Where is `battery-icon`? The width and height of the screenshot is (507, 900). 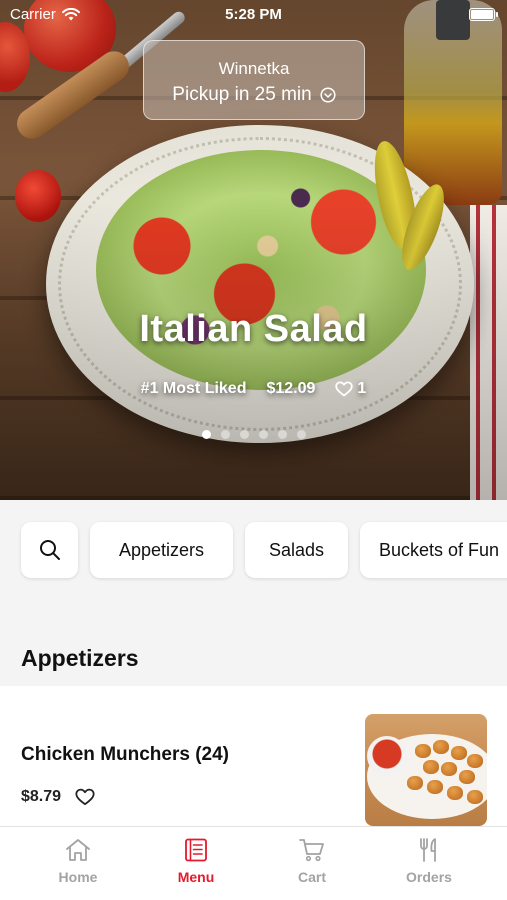 battery-icon is located at coordinates (483, 14).